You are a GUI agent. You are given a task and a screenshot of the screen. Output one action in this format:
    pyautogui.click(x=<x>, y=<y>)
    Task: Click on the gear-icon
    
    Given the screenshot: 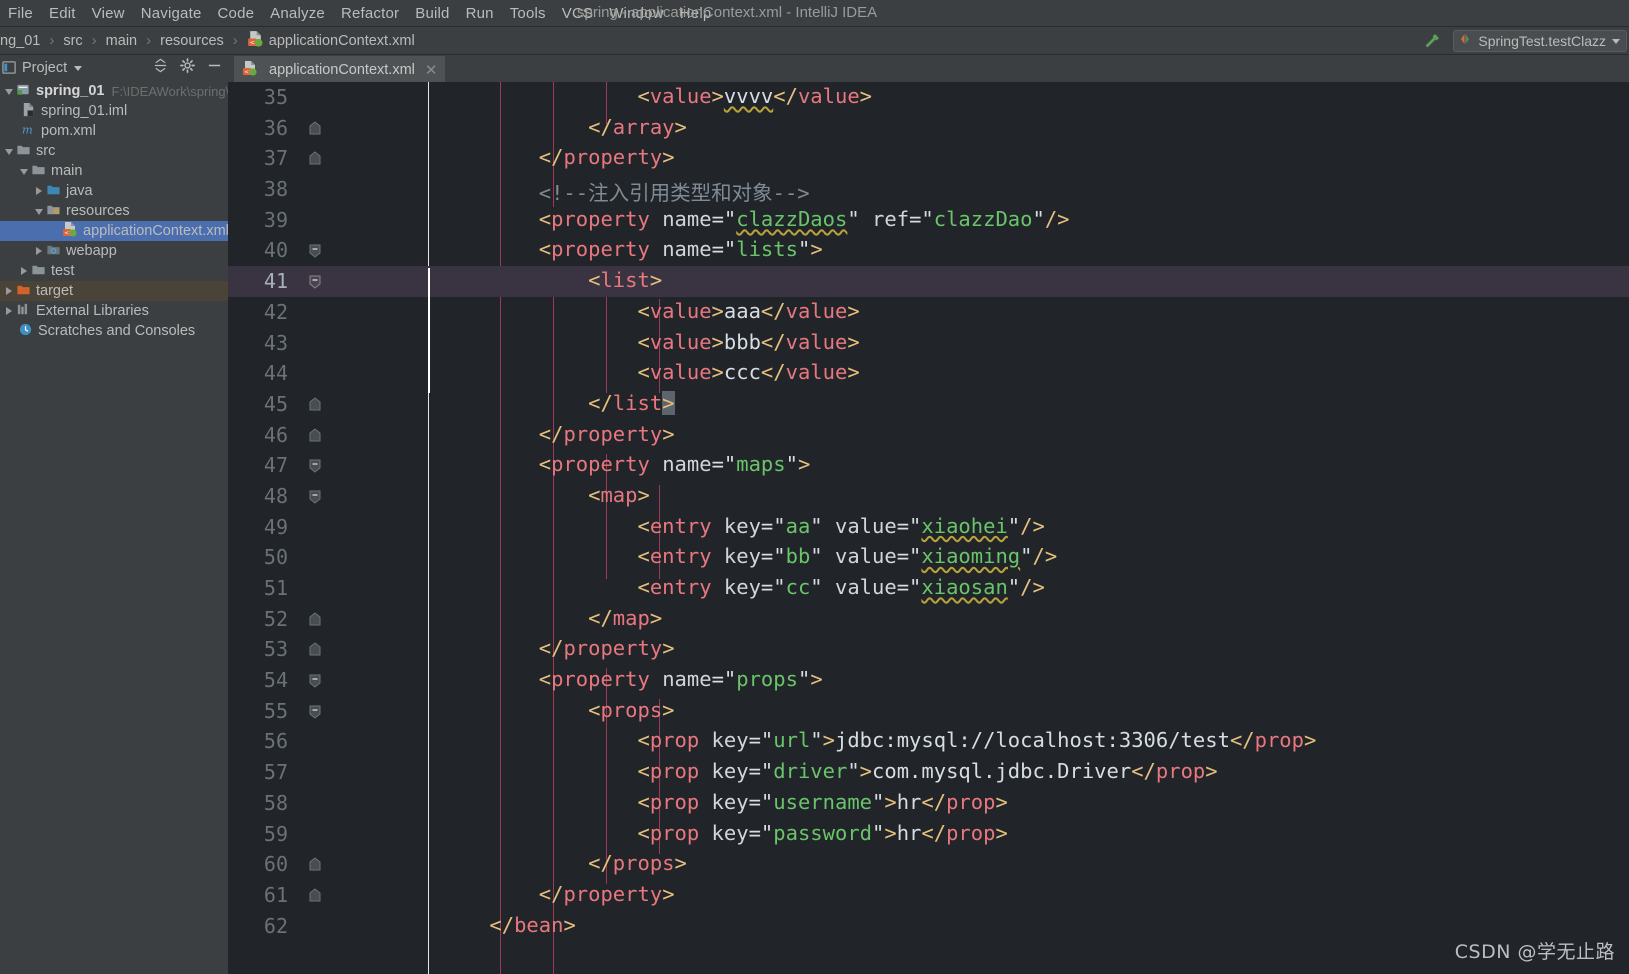 What is the action you would take?
    pyautogui.click(x=187, y=68)
    